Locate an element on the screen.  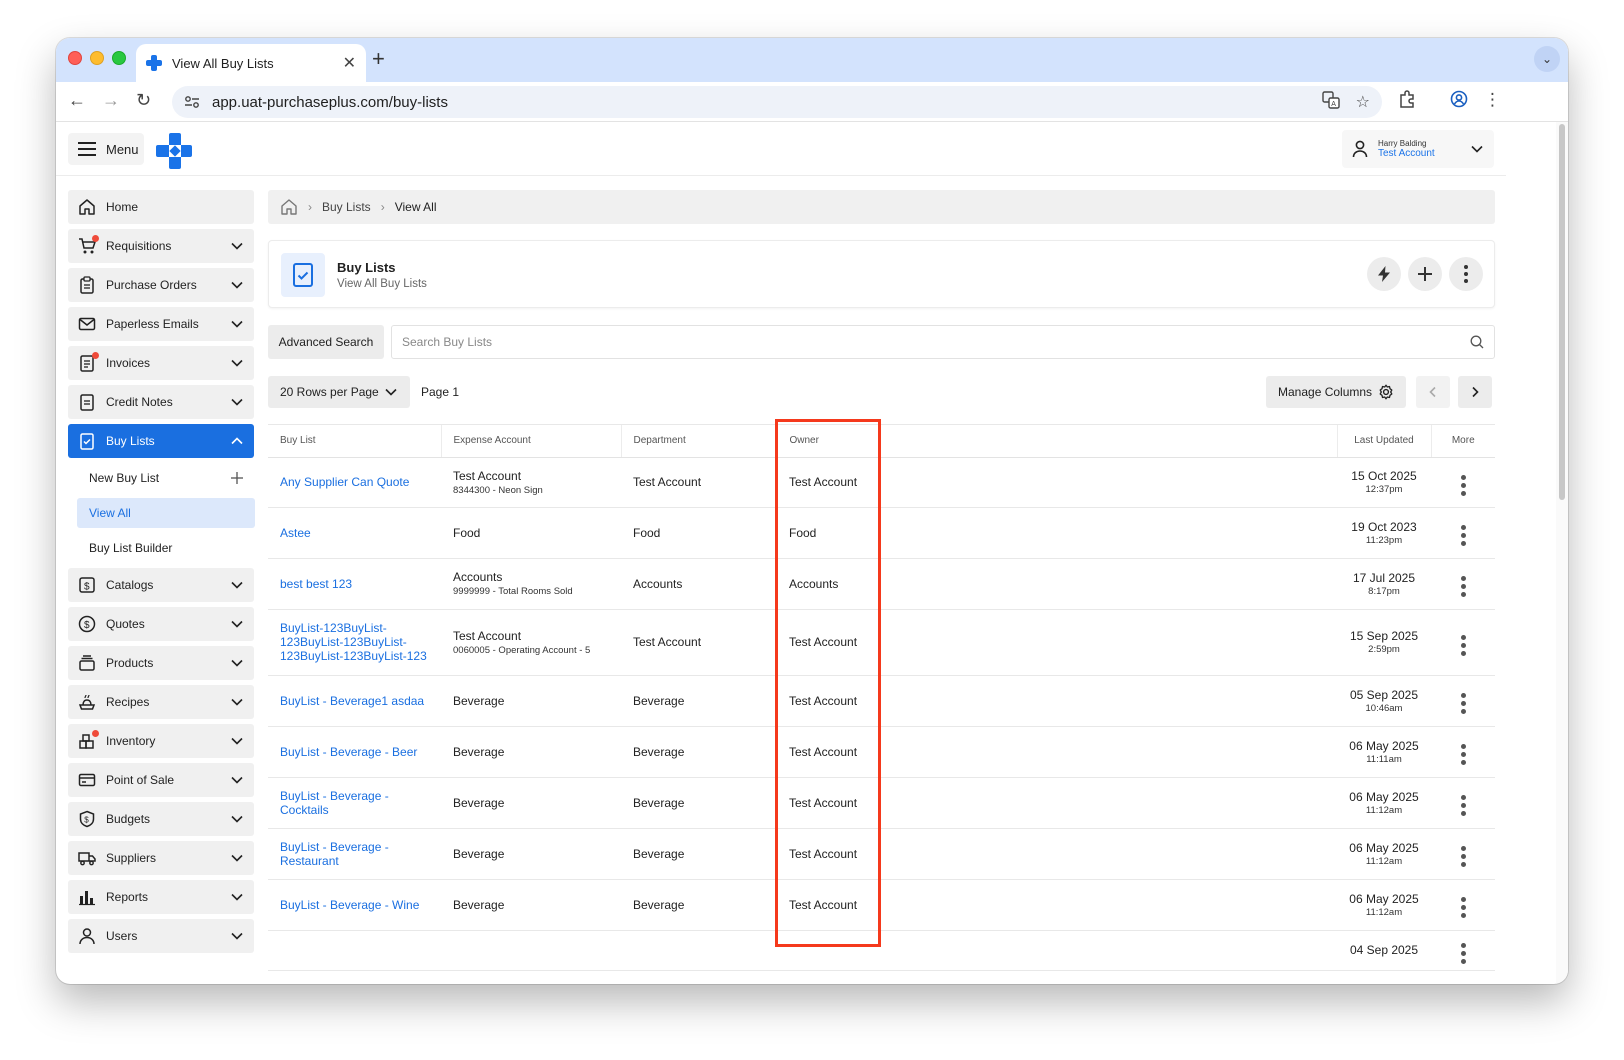
sidebar-item-quotes: $ Quotes is located at coordinates (161, 624).